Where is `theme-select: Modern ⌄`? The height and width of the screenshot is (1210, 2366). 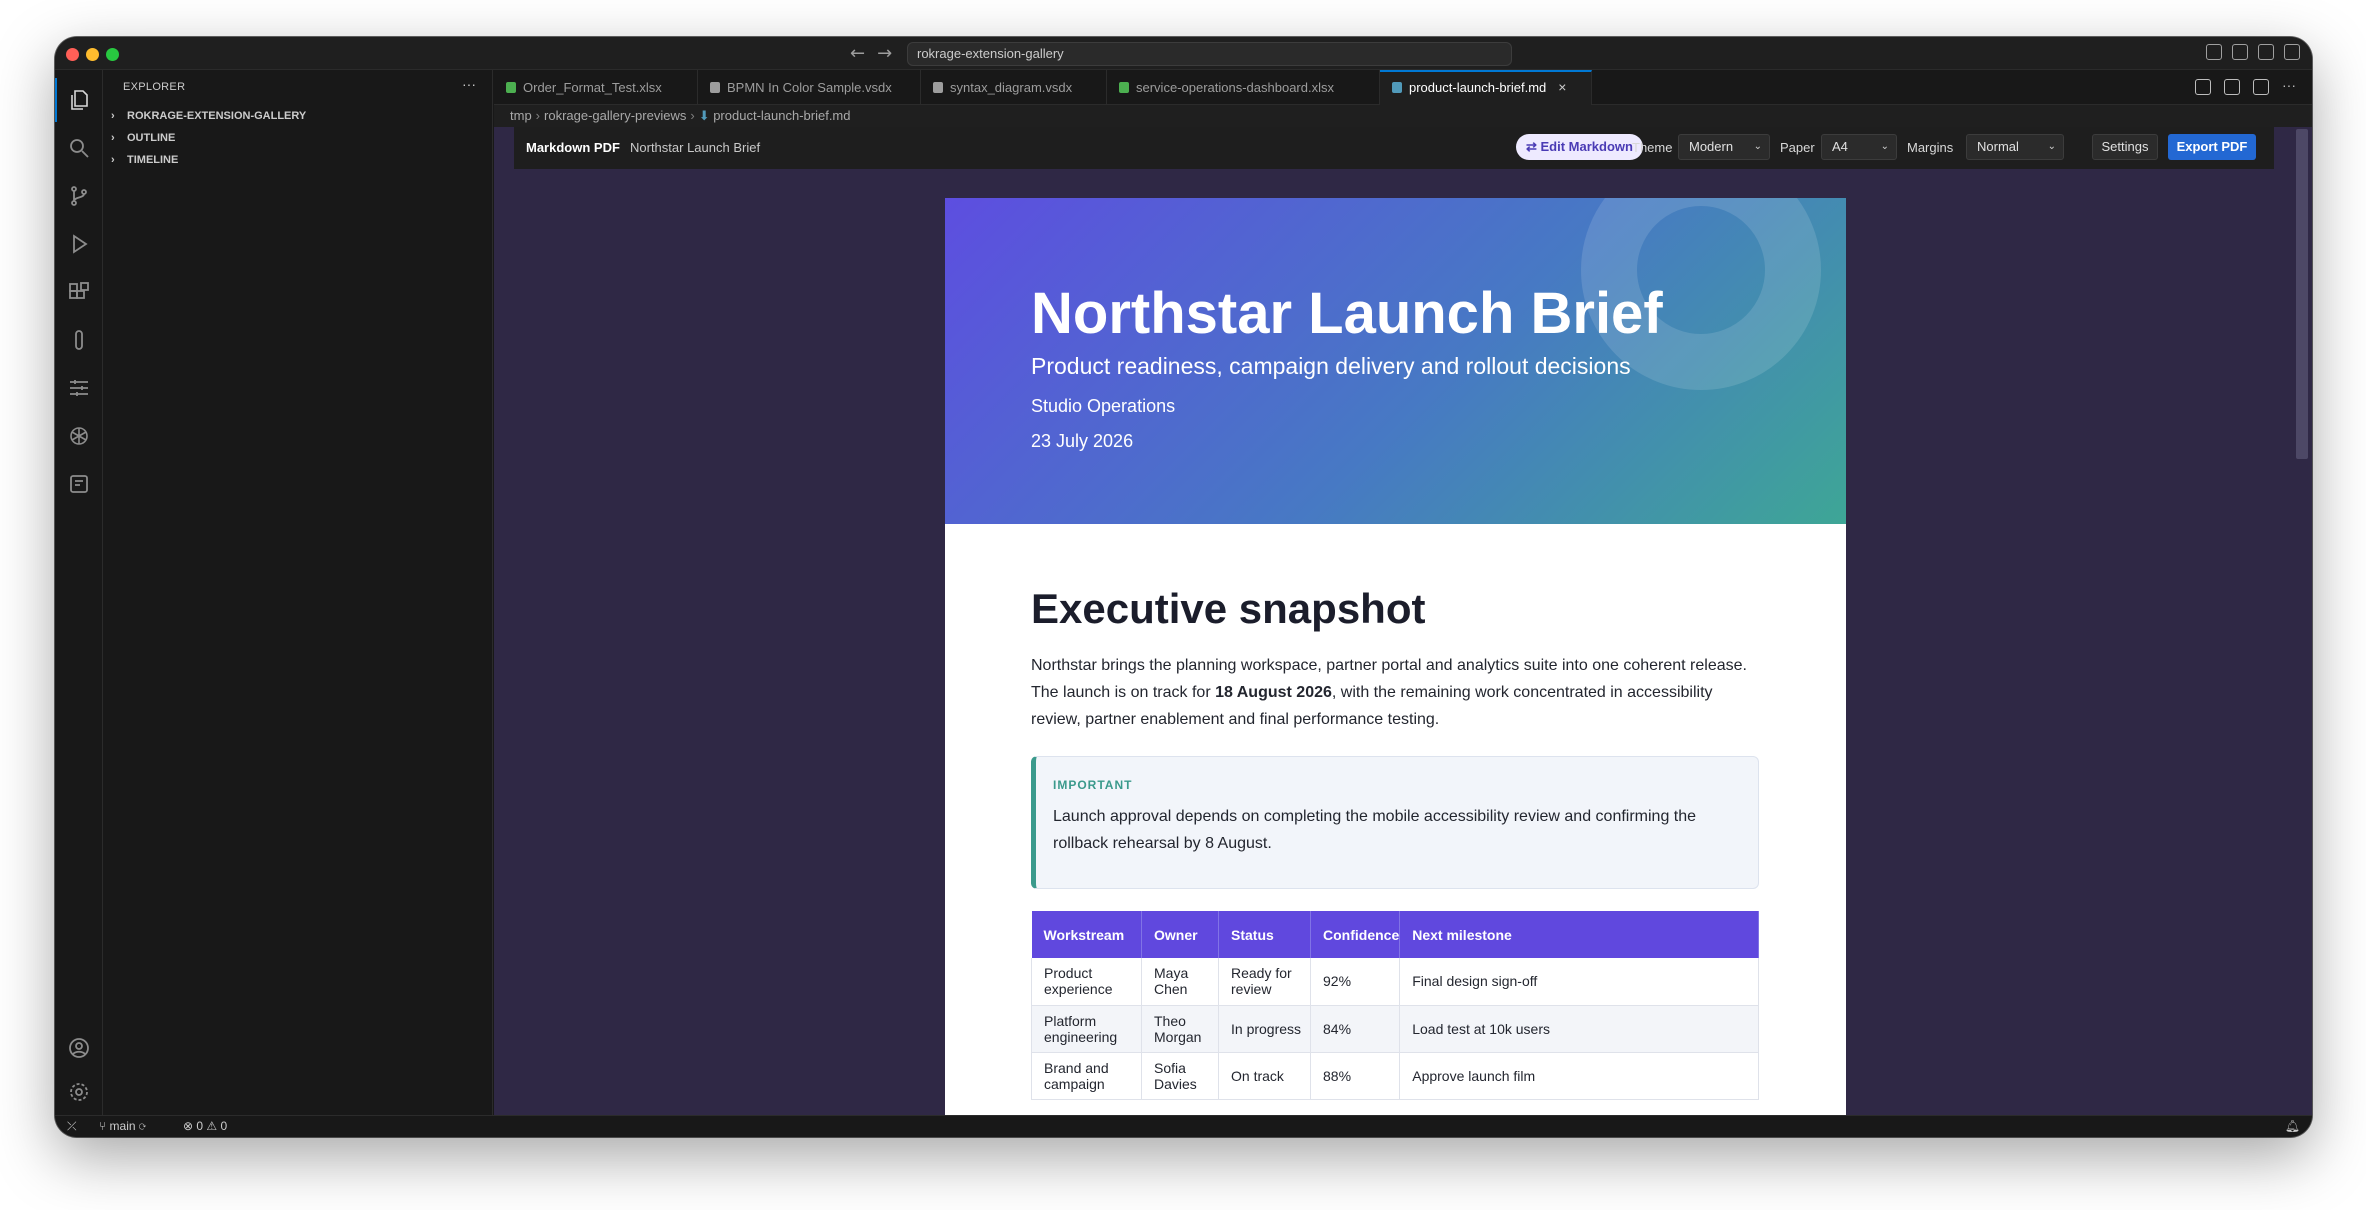
theme-select: Modern ⌄ is located at coordinates (1724, 147).